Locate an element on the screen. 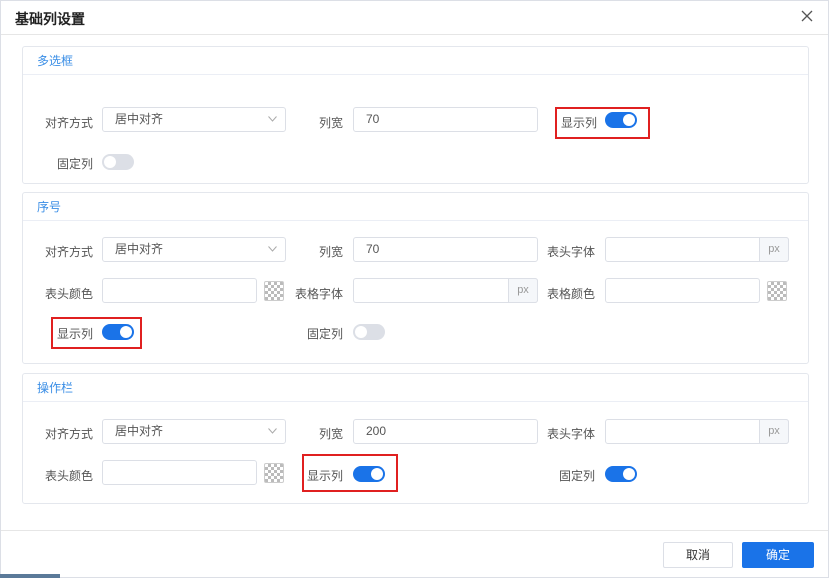 The width and height of the screenshot is (829, 578). cell-font-label: 表格字体 is located at coordinates (318, 294).